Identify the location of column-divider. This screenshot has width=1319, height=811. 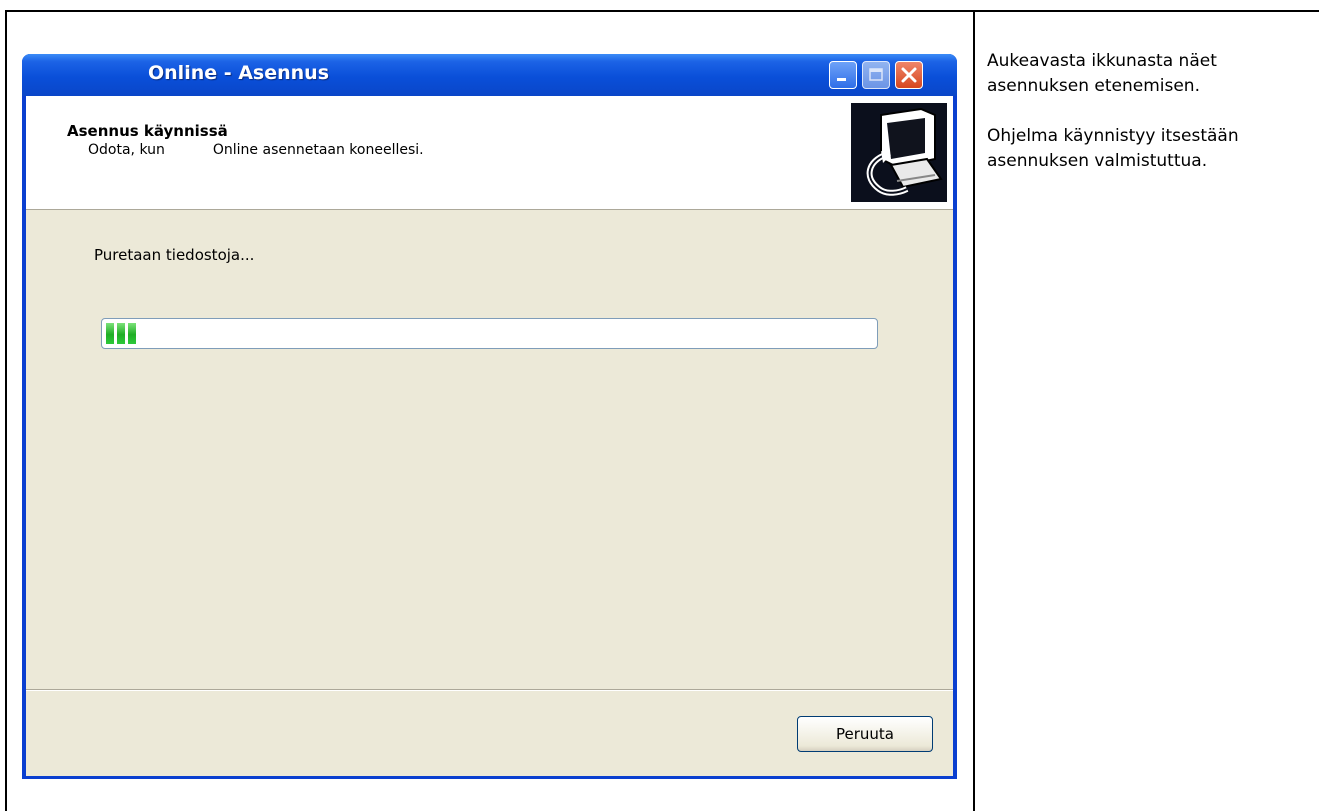
(974, 410).